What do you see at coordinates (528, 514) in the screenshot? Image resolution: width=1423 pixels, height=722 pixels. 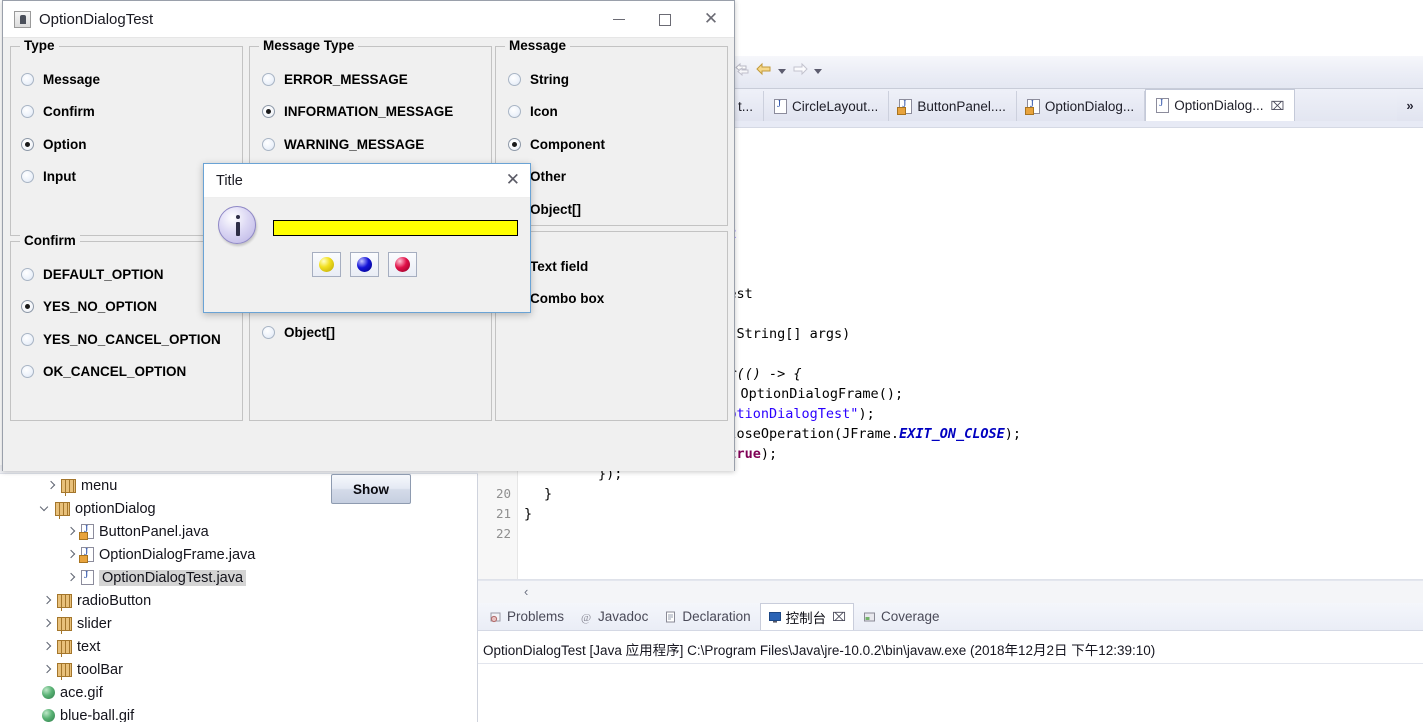 I see `code-fragment: }` at bounding box center [528, 514].